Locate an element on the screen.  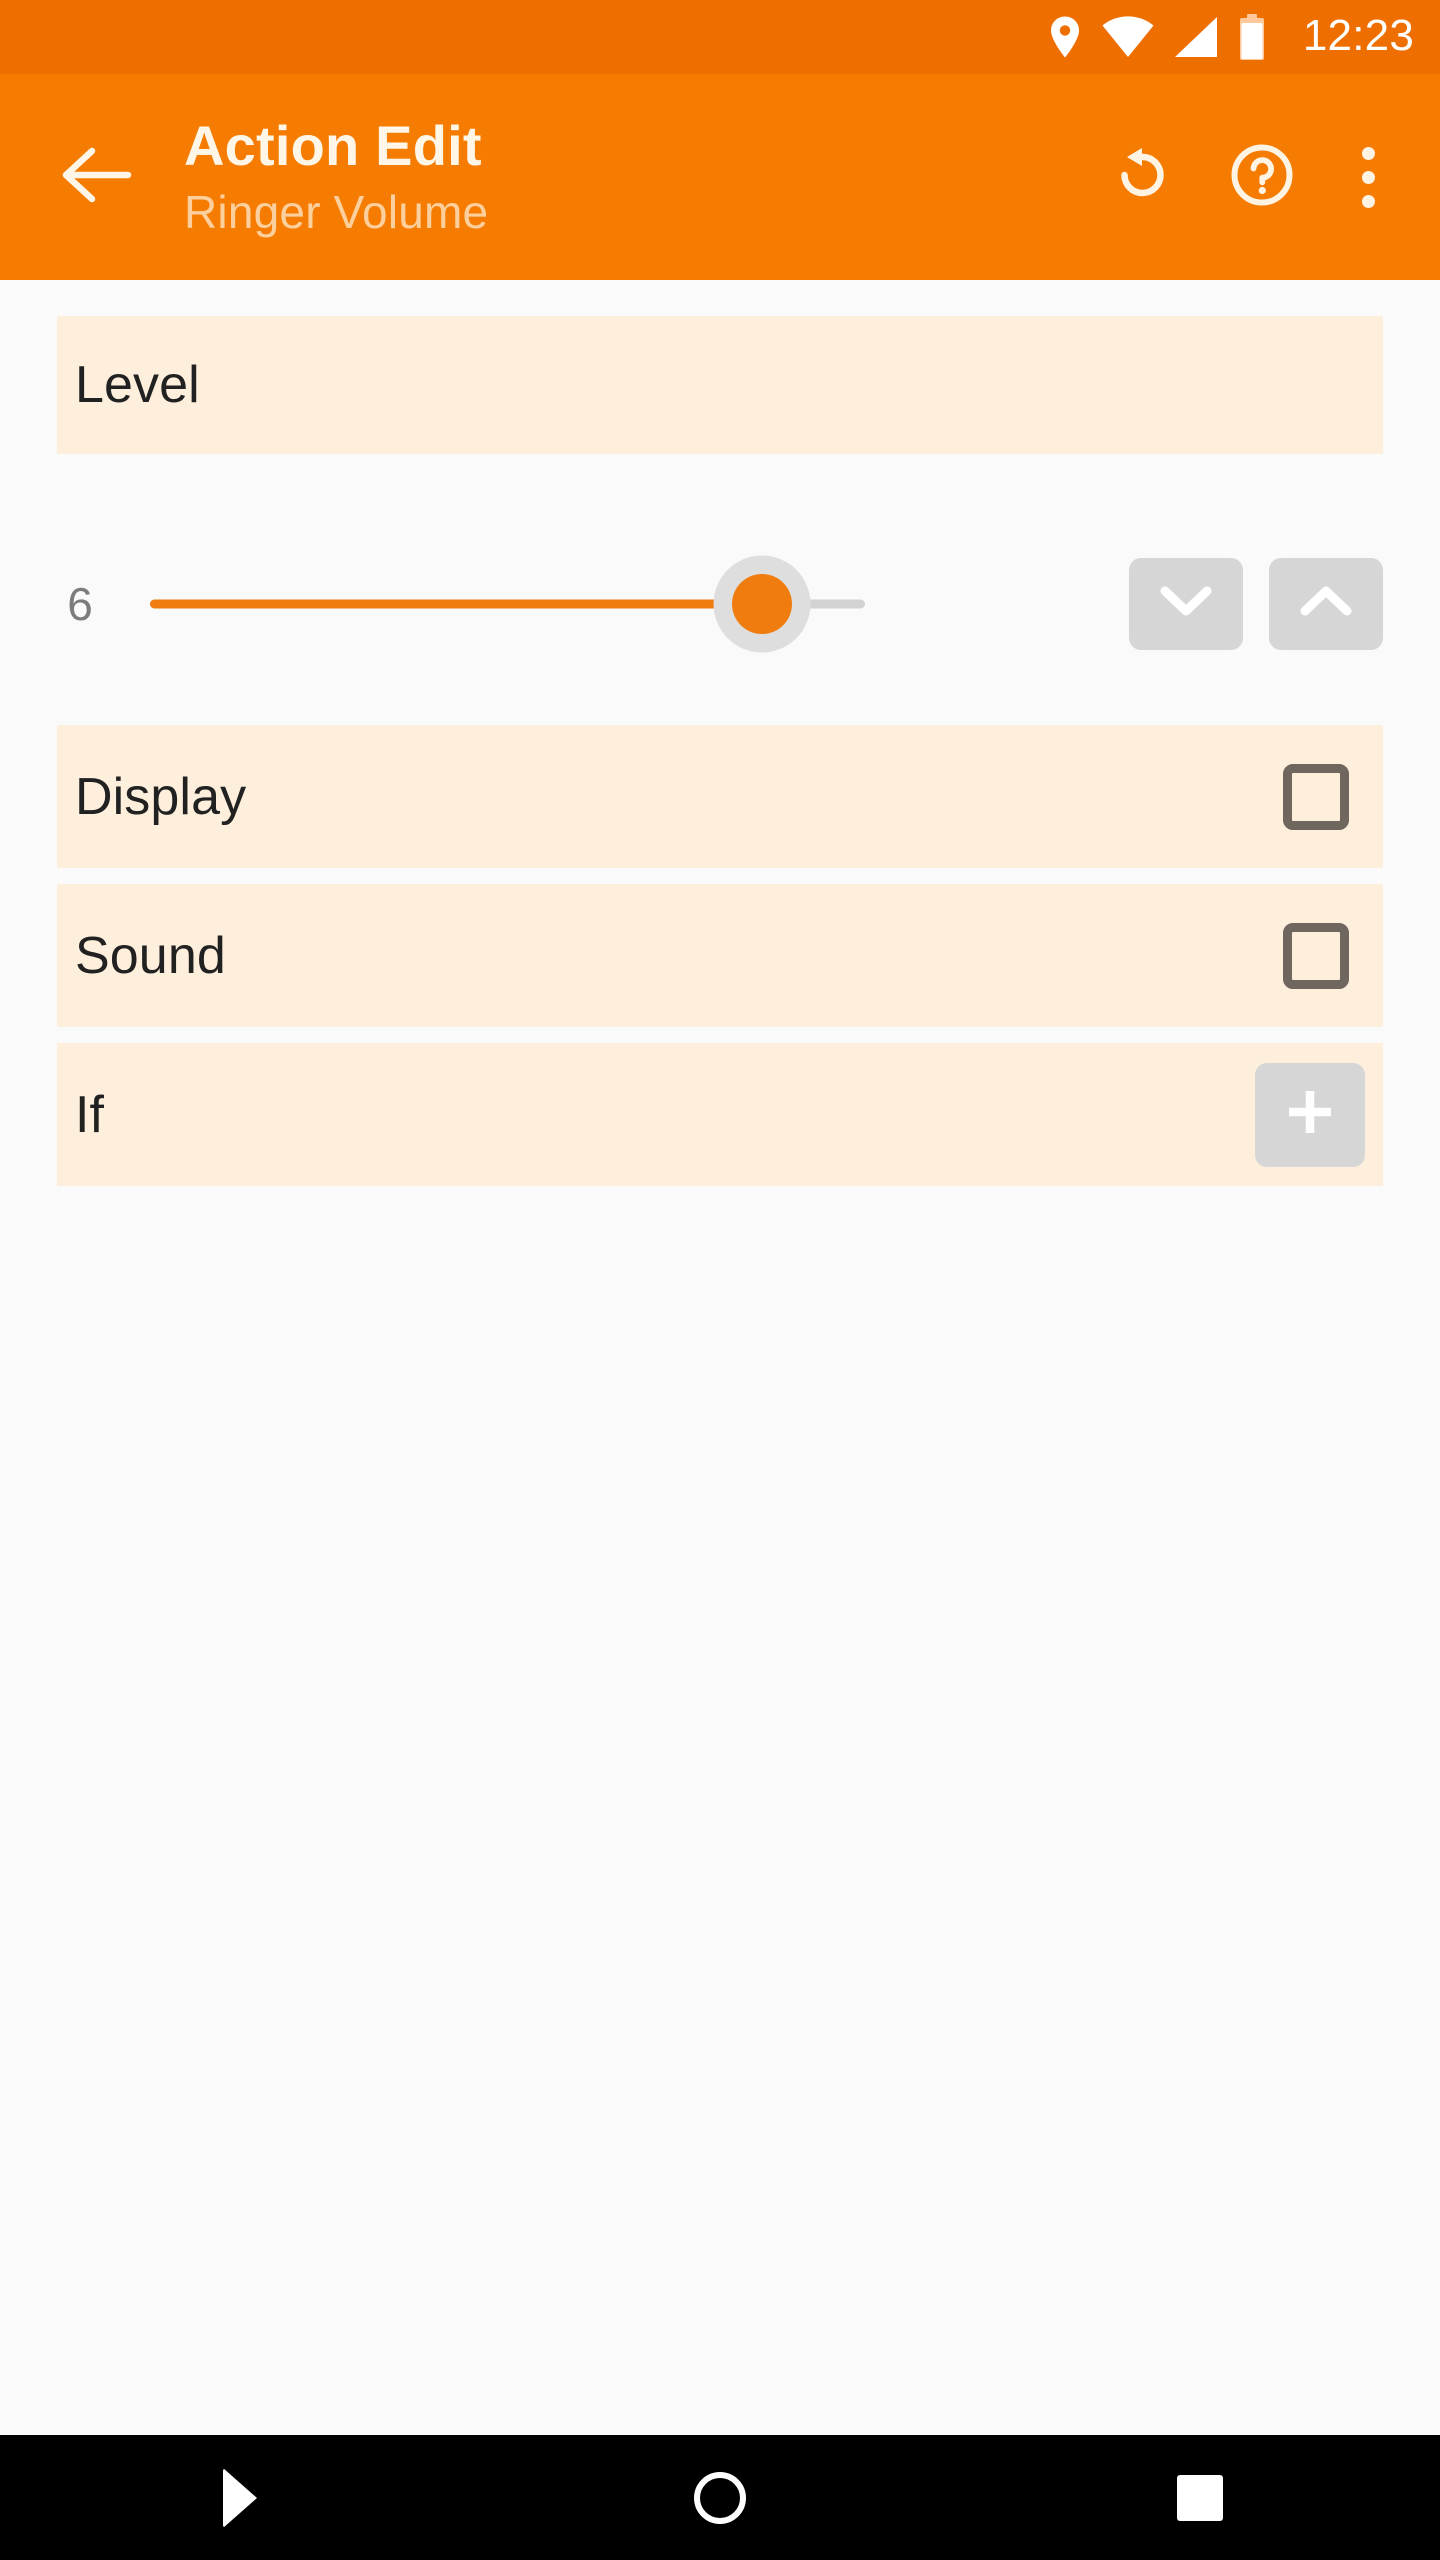
app-bar: Action Edit Ringer Volume is located at coordinates (720, 181).